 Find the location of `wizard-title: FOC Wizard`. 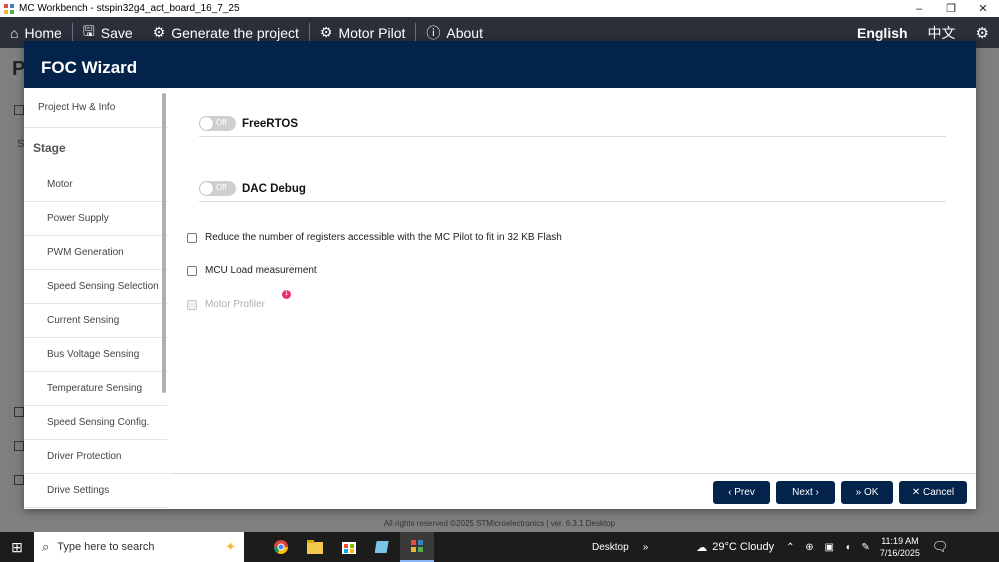

wizard-title: FOC Wizard is located at coordinates (500, 64).